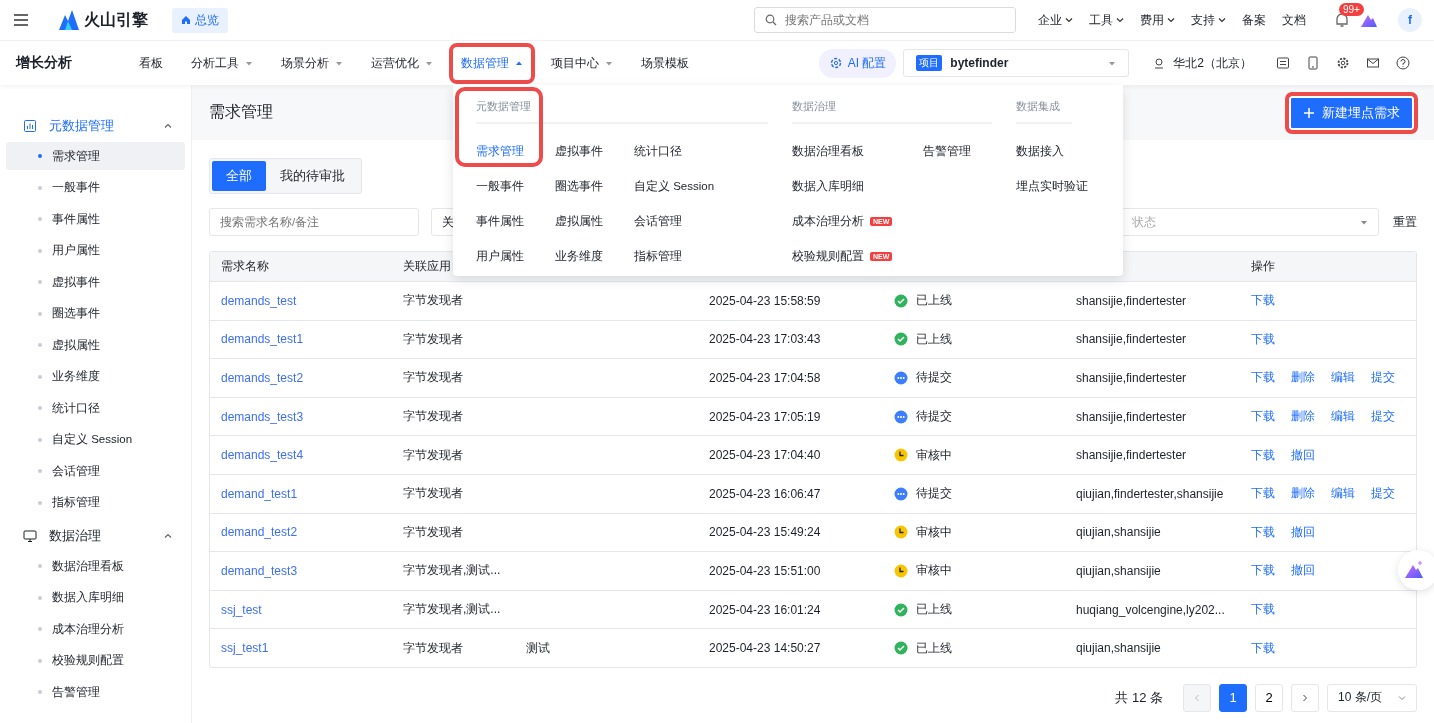 The image size is (1434, 723). Describe the element at coordinates (21, 20) in the screenshot. I see `menu-icon` at that location.